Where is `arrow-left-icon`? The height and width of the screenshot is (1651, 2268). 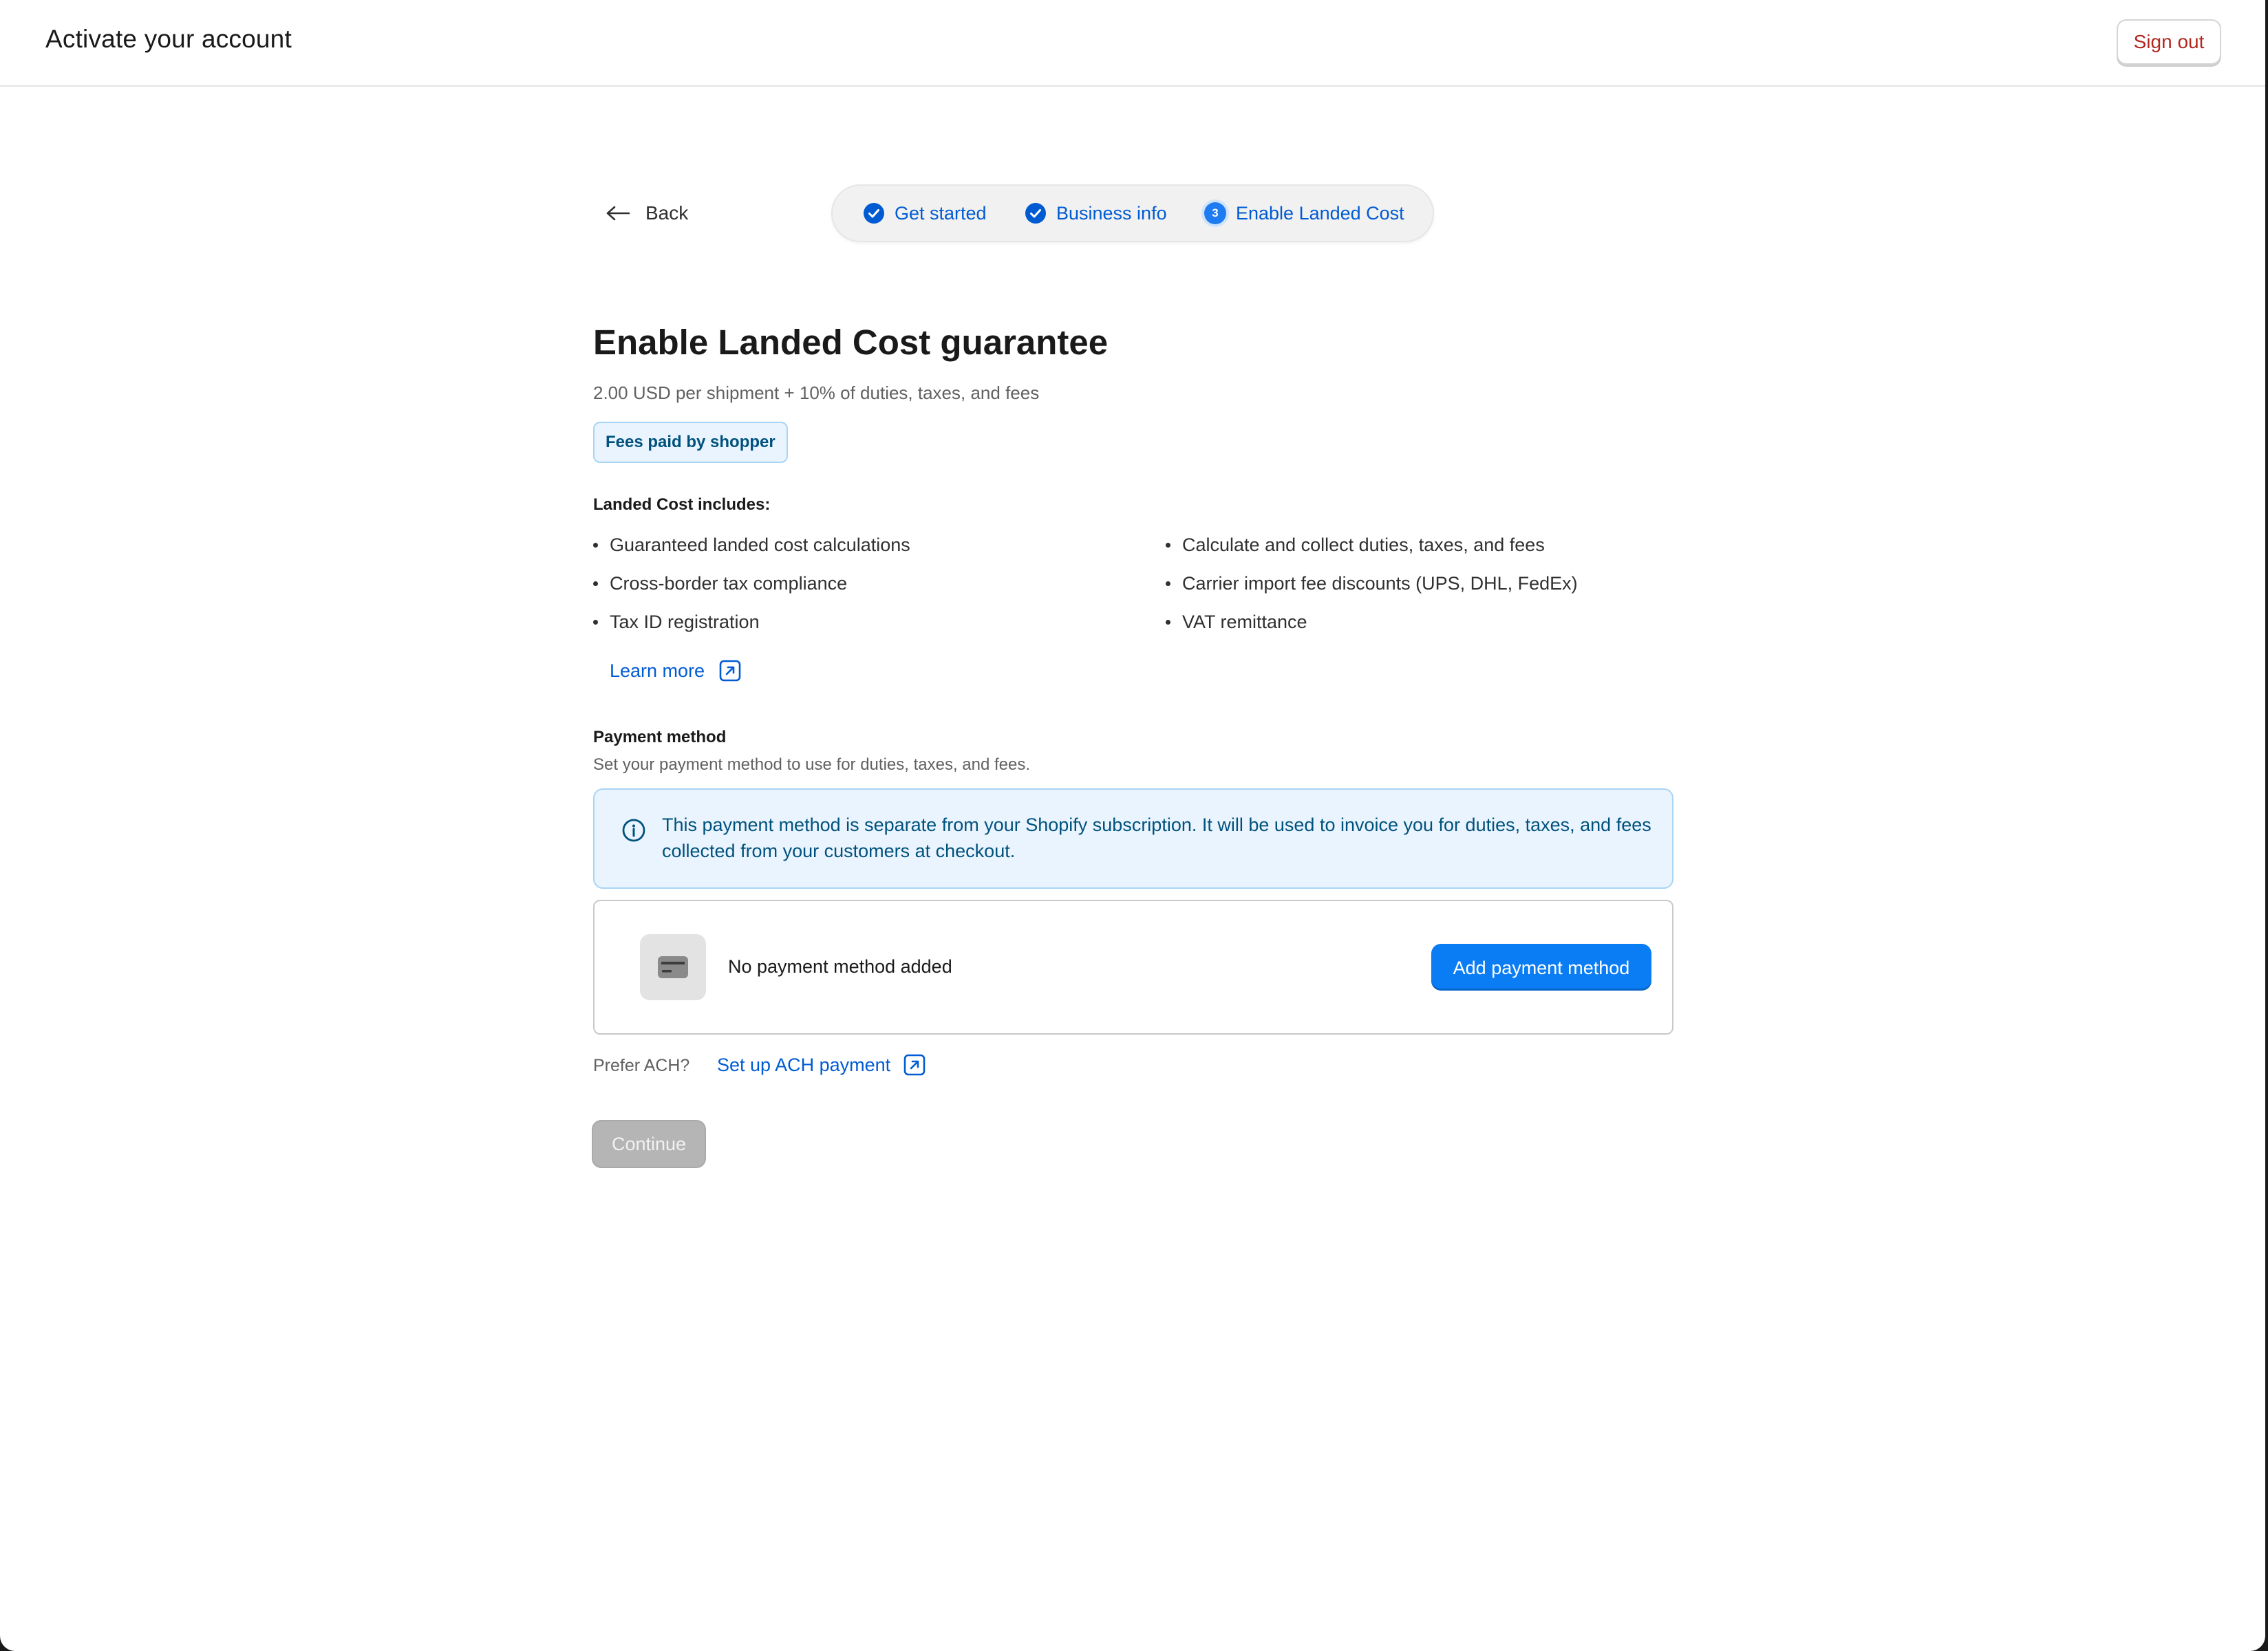 arrow-left-icon is located at coordinates (618, 213).